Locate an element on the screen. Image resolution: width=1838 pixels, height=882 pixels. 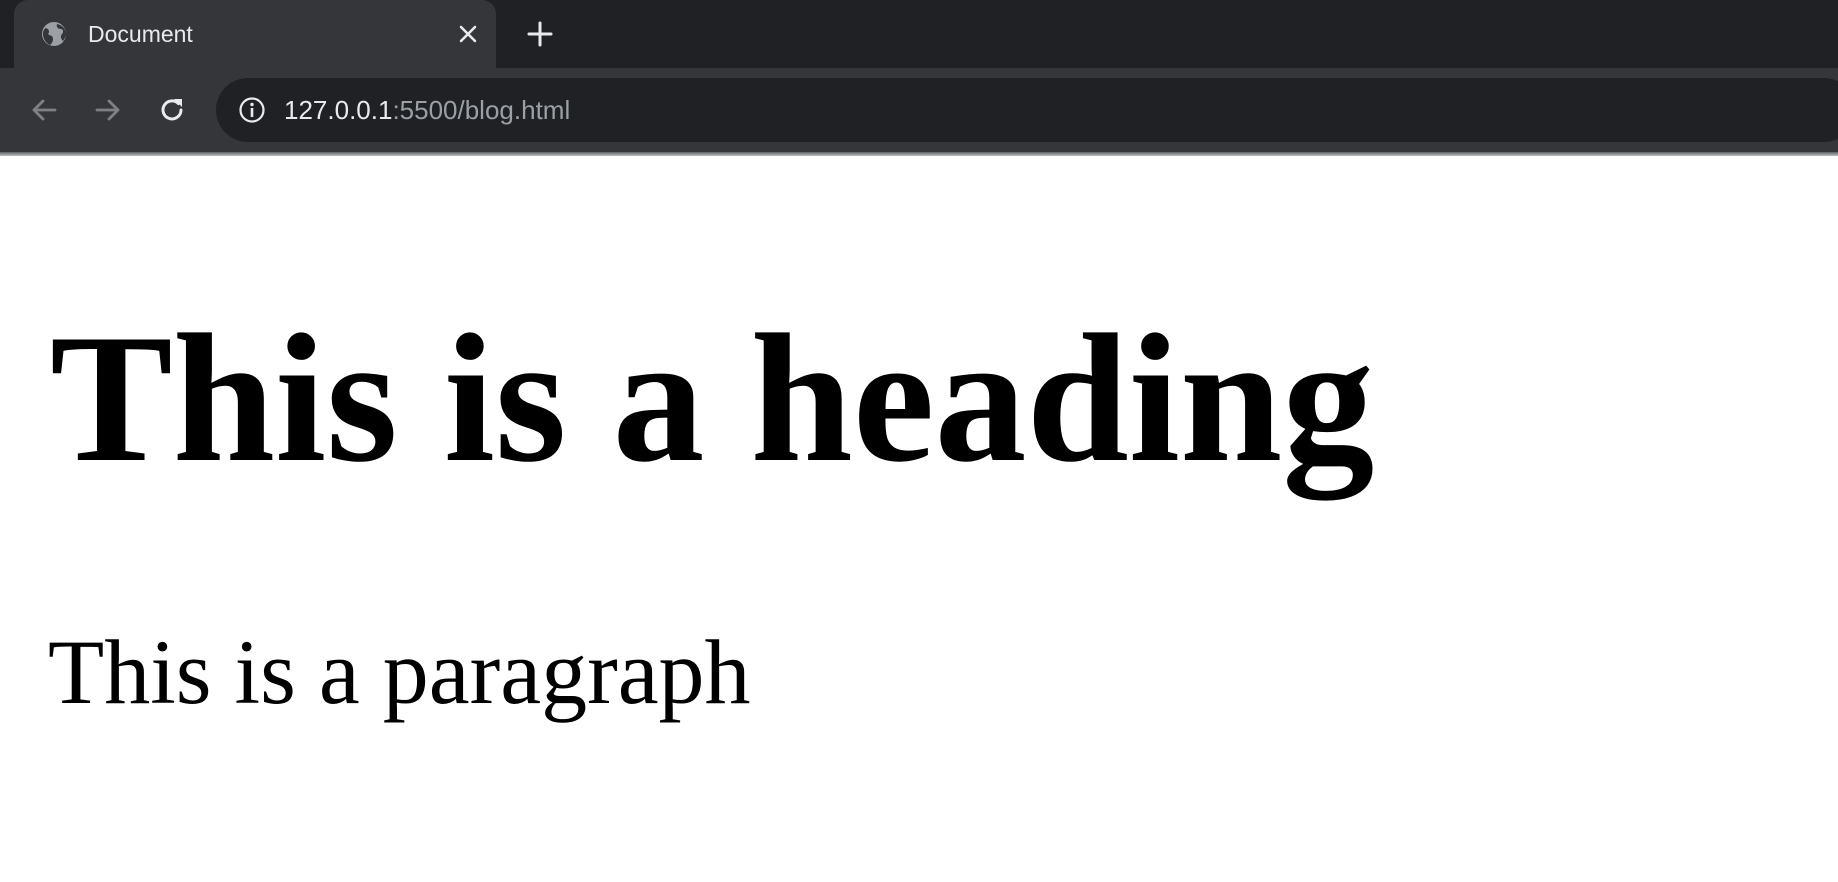
url-text: 127.0.0.1:5500/blog.html is located at coordinates (427, 110).